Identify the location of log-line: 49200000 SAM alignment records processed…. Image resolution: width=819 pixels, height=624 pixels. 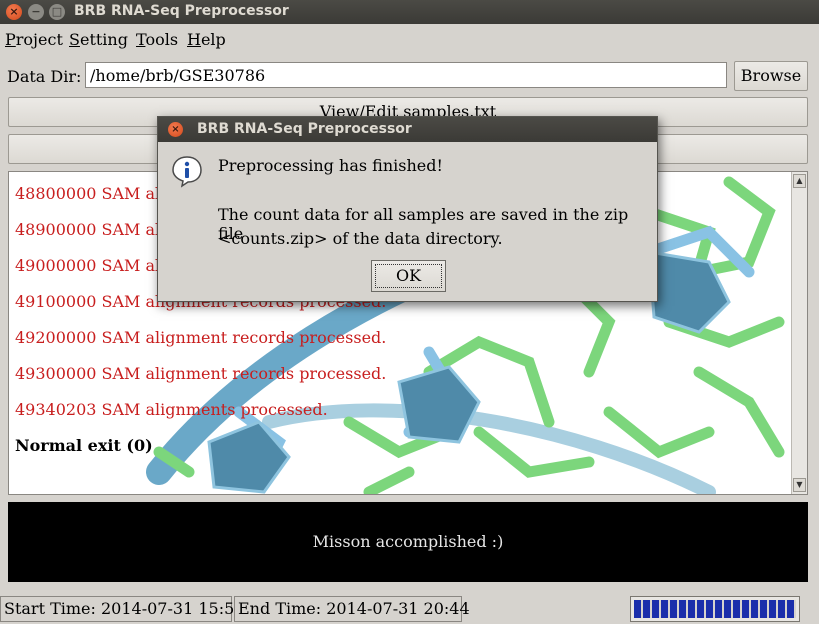
(201, 337).